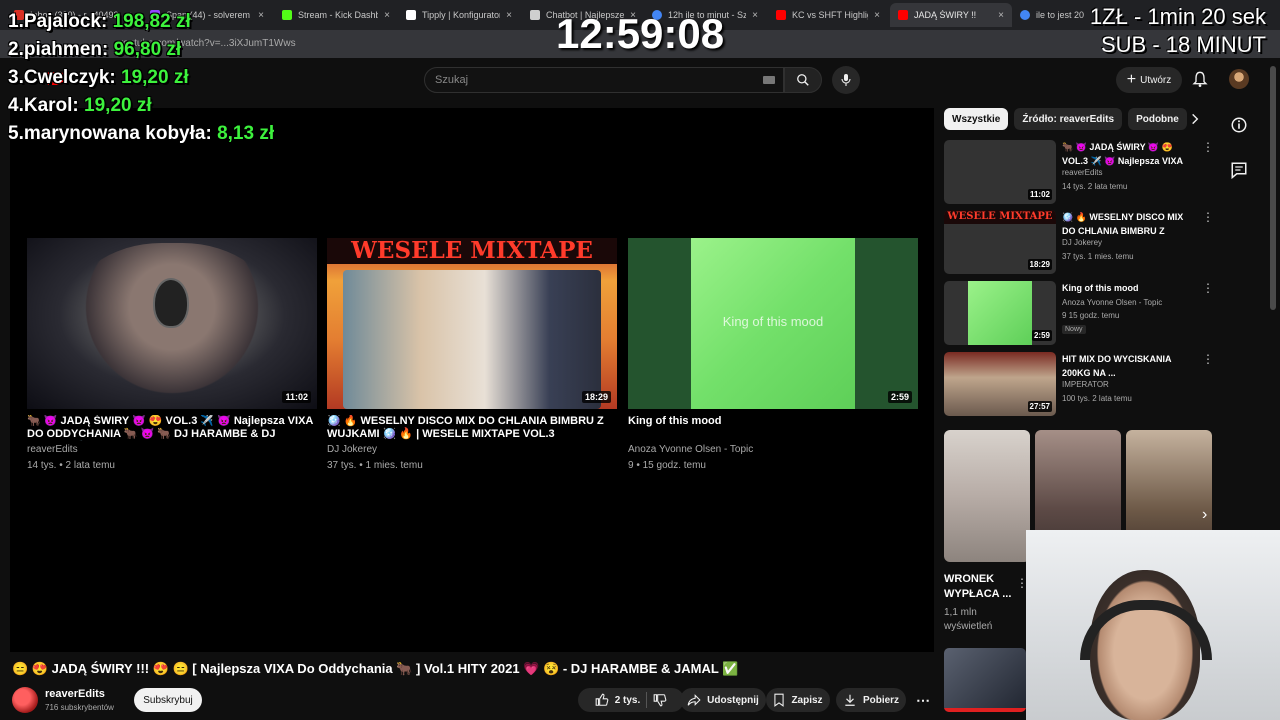 The height and width of the screenshot is (720, 1280). Describe the element at coordinates (640, 33) in the screenshot. I see `subathon-timer: 12:59:08` at that location.